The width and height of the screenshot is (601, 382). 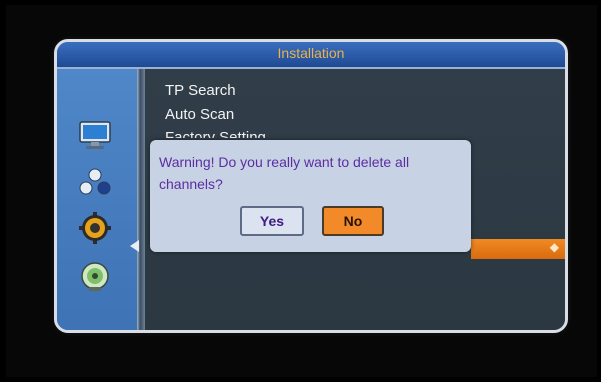 What do you see at coordinates (141, 199) in the screenshot?
I see `sidebar-divider` at bounding box center [141, 199].